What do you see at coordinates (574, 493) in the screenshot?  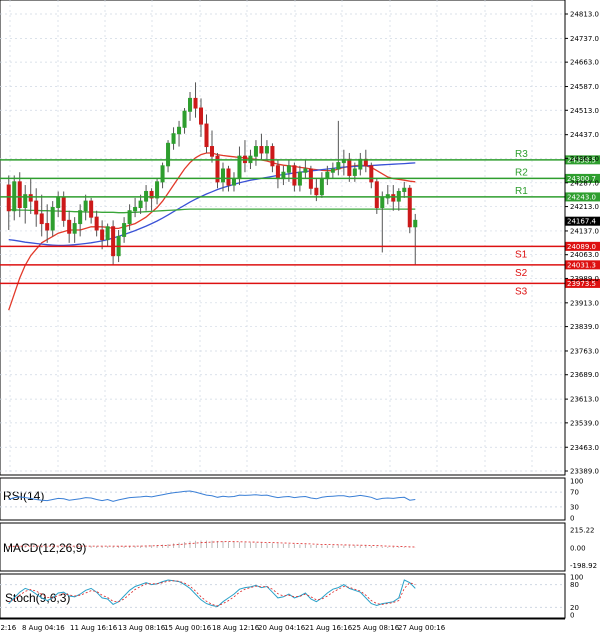 I see `rsi-tick-label: 70` at bounding box center [574, 493].